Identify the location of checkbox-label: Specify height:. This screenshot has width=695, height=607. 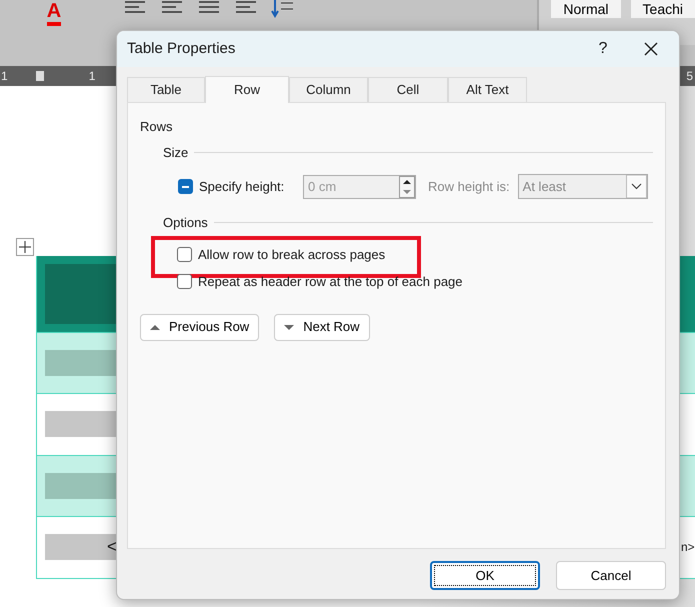
(251, 186).